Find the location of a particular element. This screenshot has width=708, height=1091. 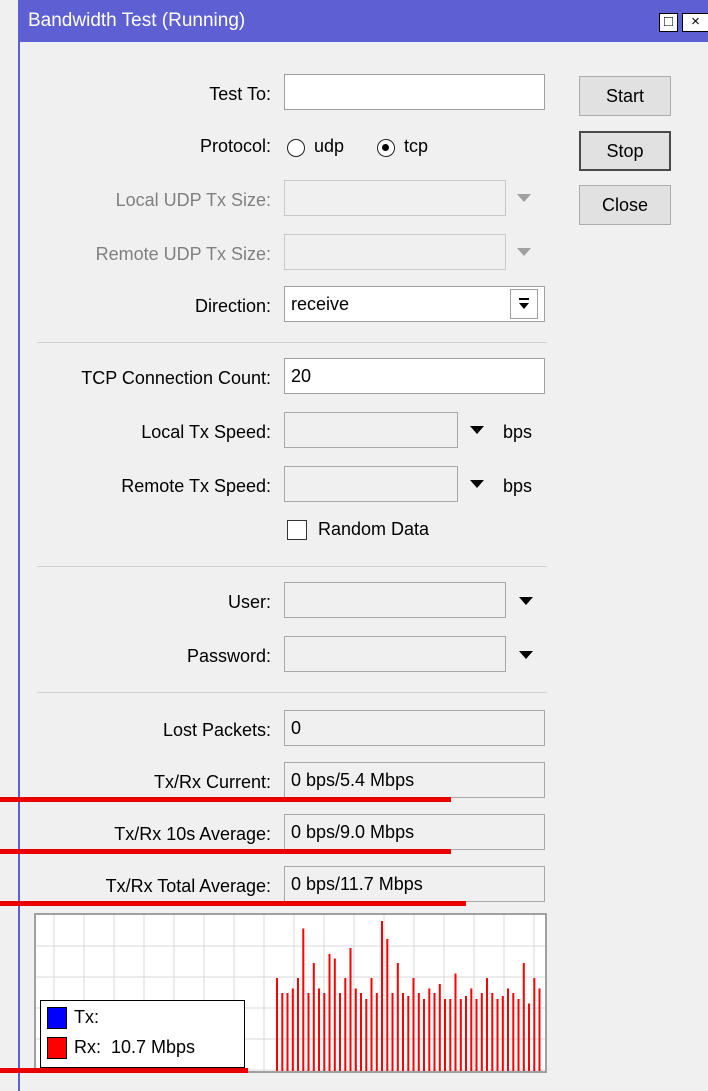

protocol-udp-label: udp is located at coordinates (329, 146).